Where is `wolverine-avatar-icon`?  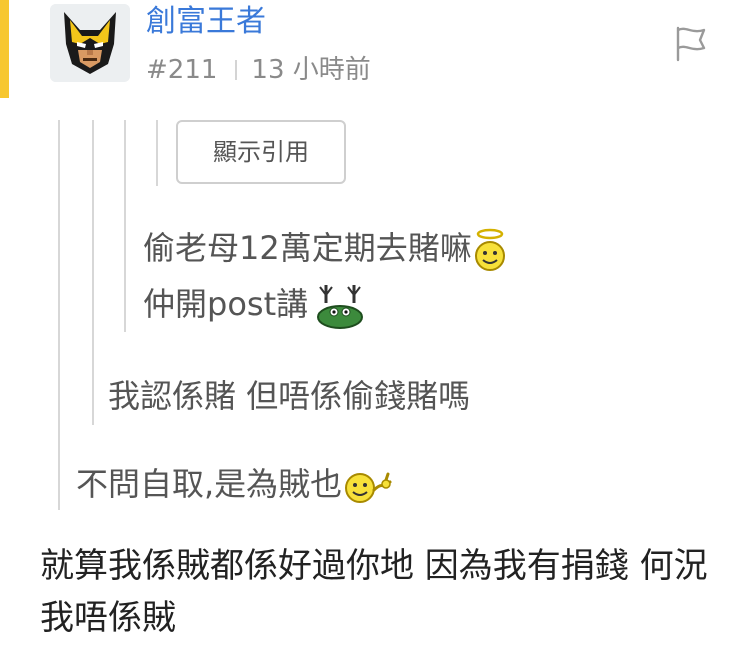
wolverine-avatar-icon is located at coordinates (90, 43).